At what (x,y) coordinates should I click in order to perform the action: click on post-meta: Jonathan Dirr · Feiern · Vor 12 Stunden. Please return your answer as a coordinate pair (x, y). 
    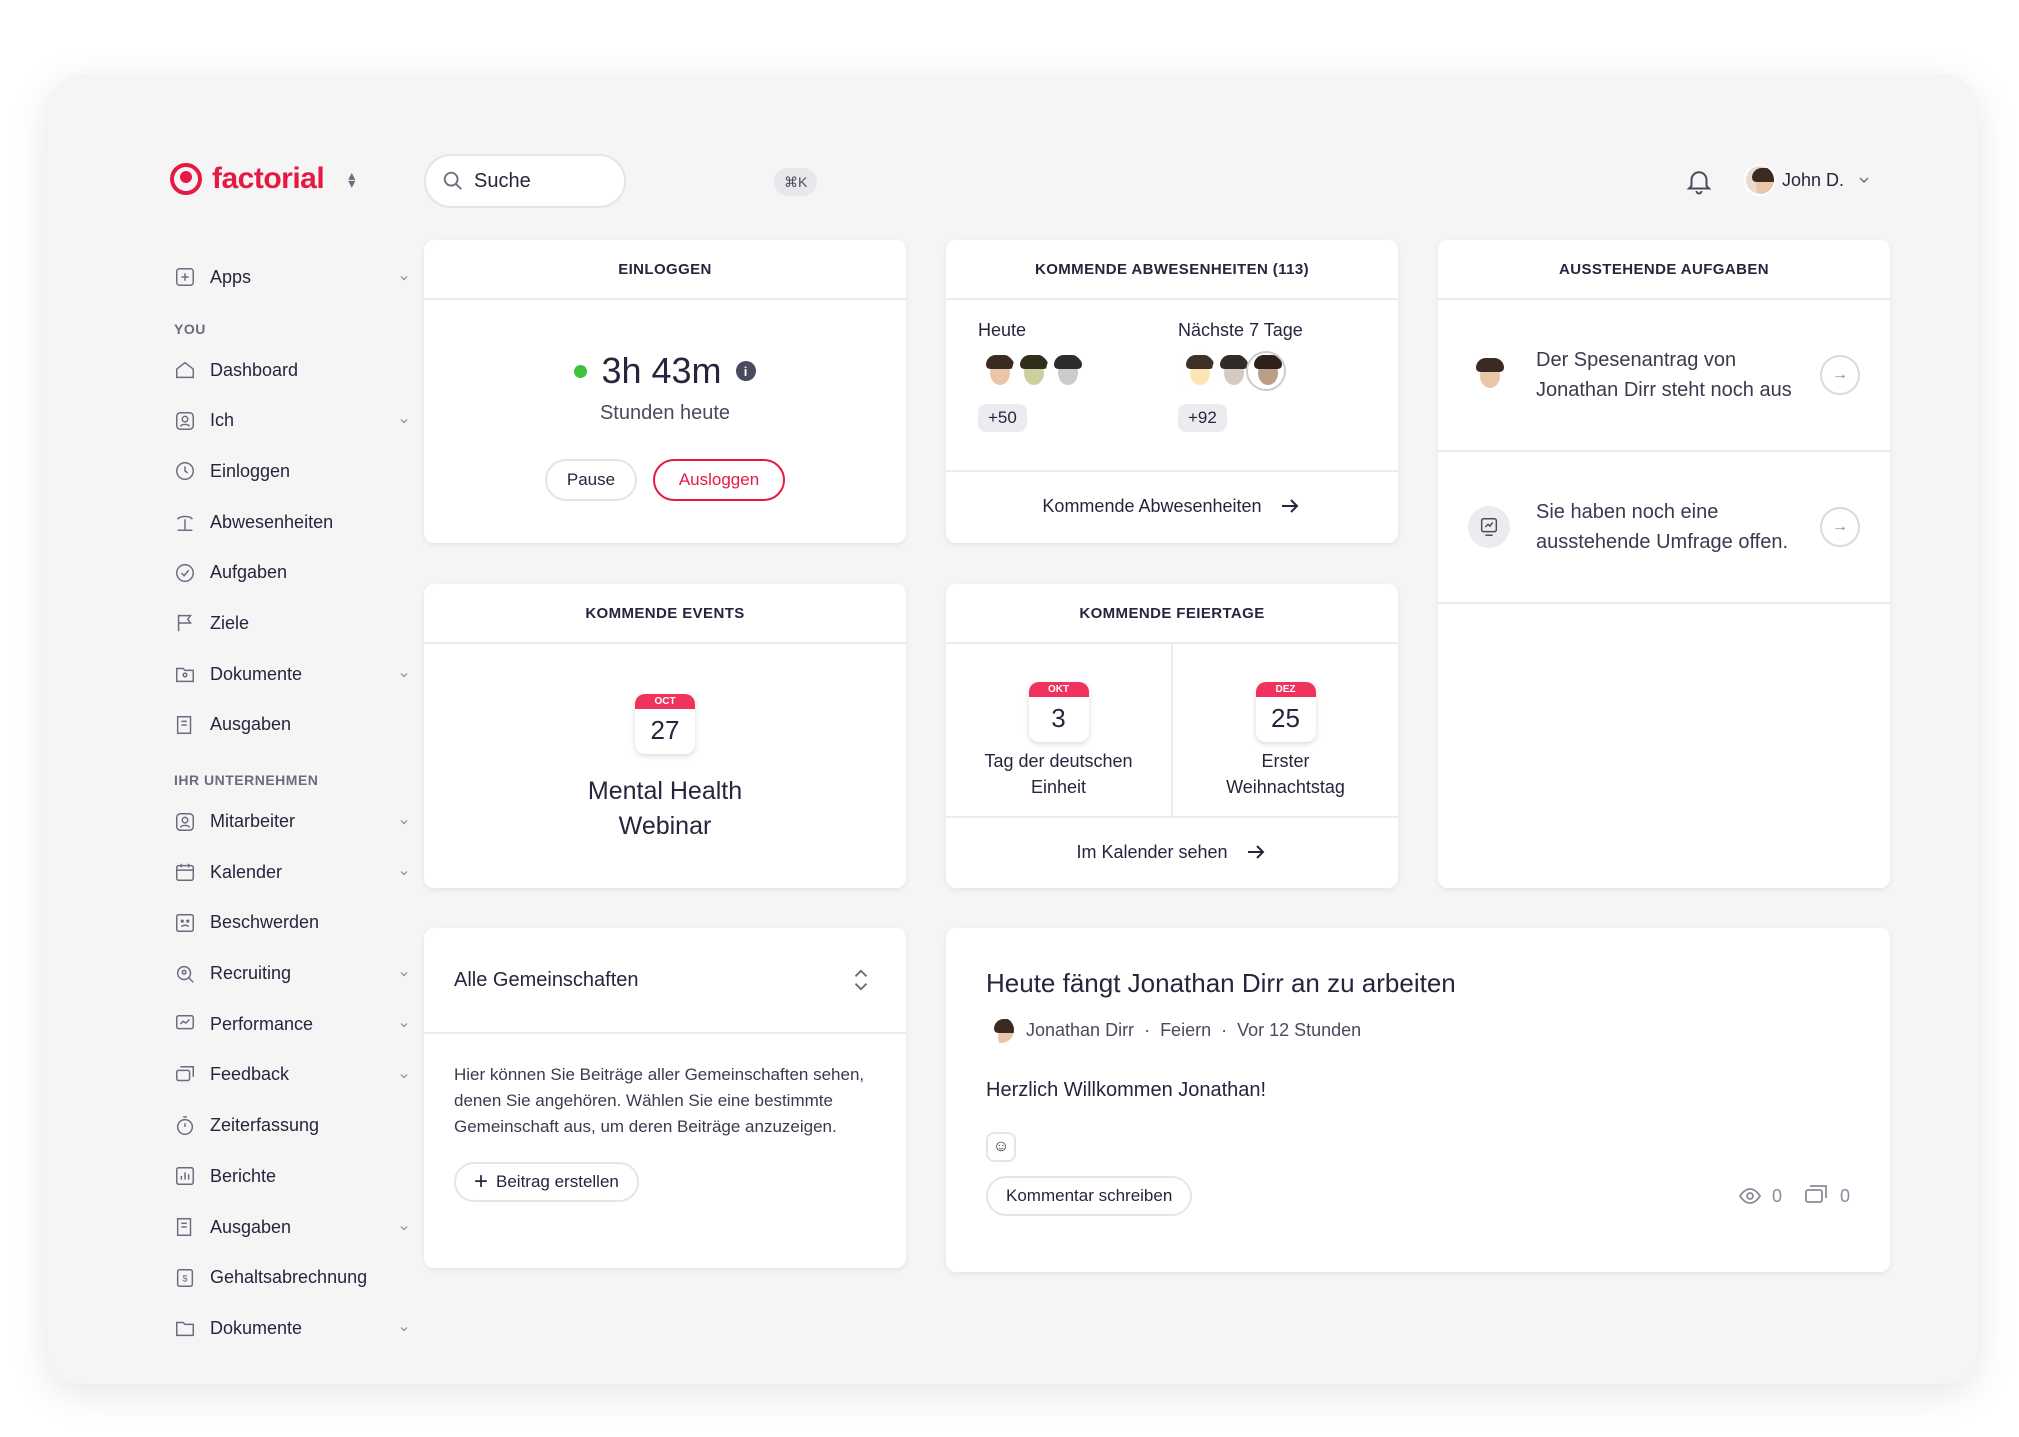
    Looking at the image, I should click on (1418, 1030).